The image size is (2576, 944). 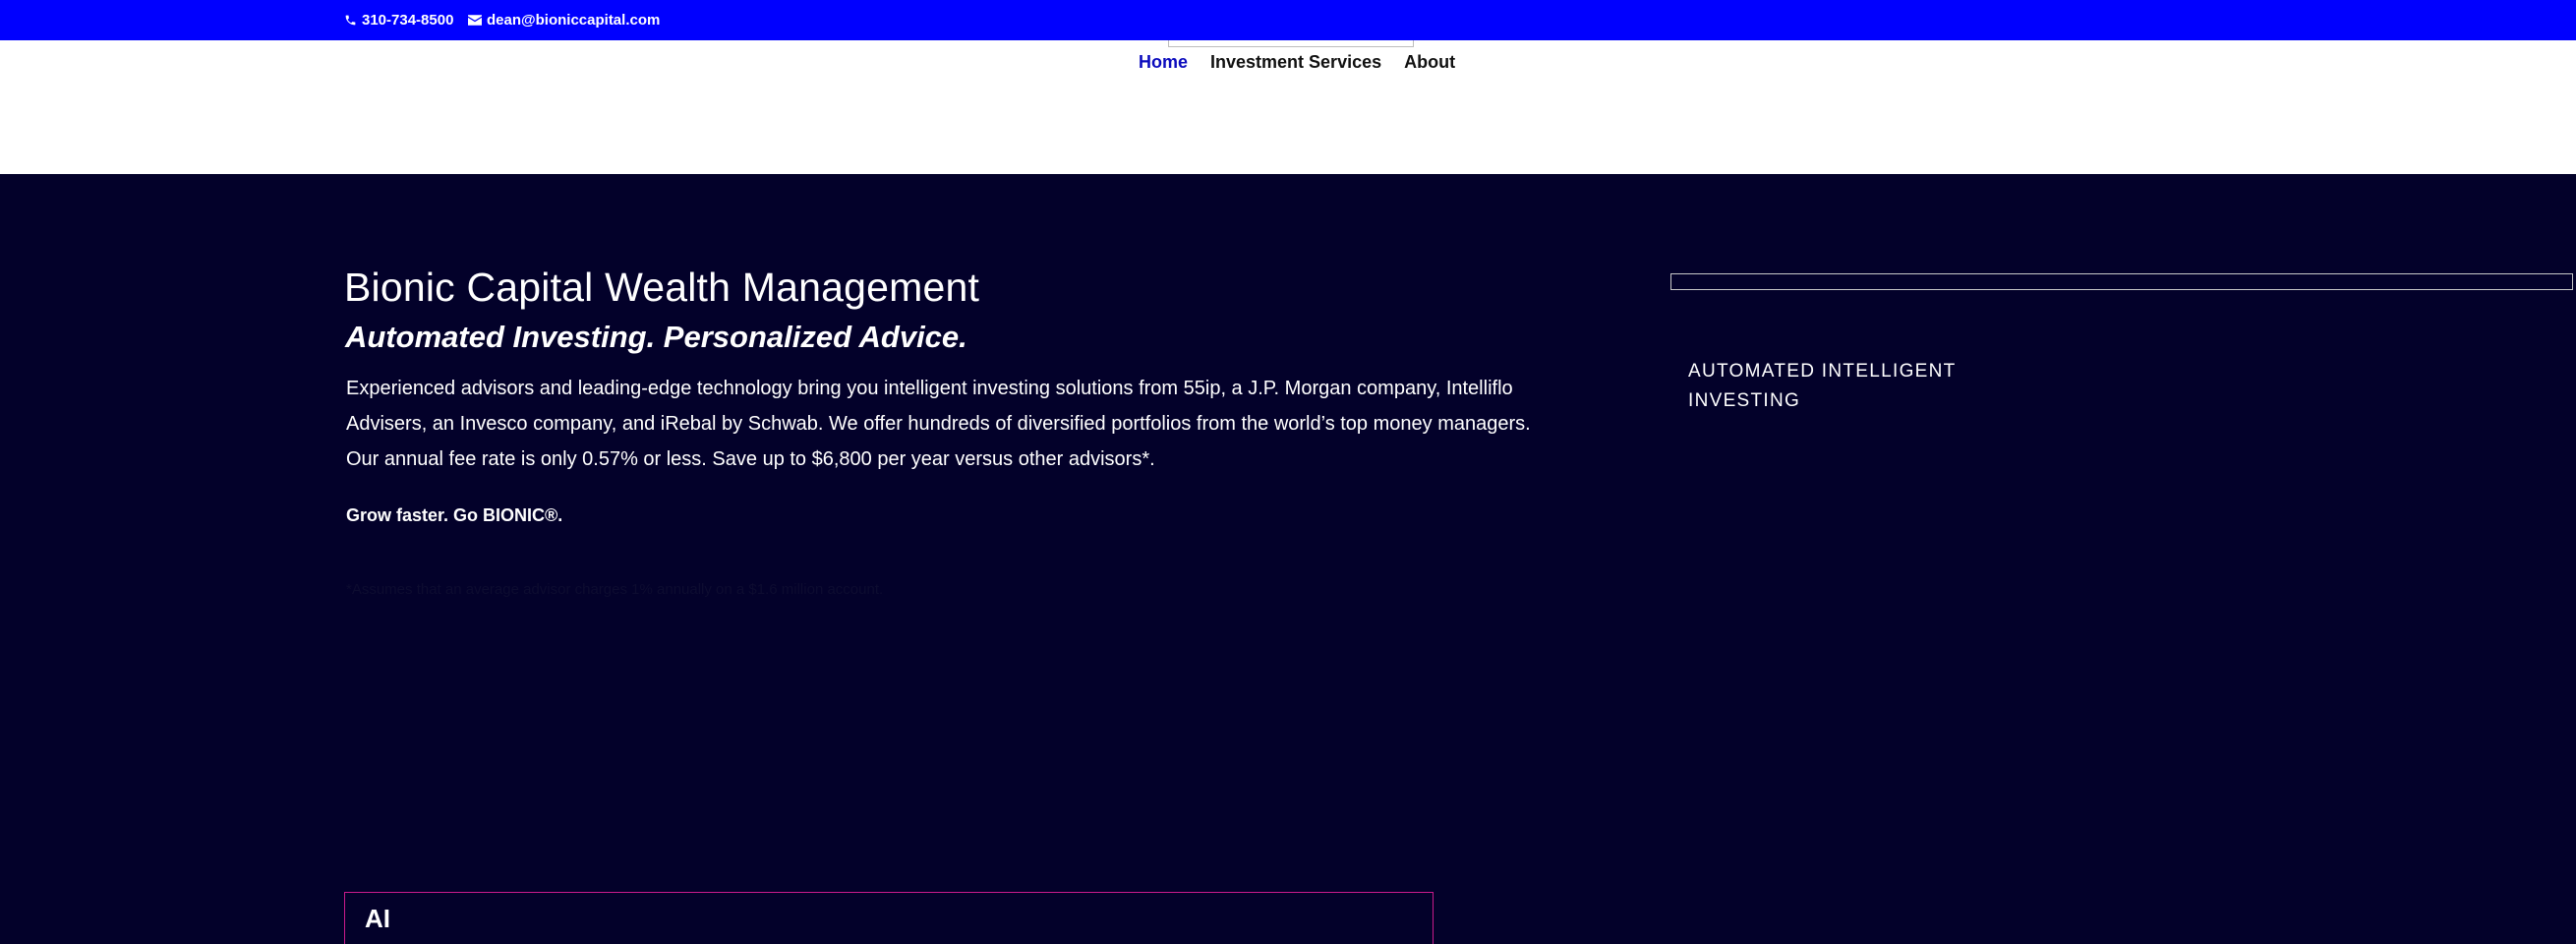 I want to click on logo-placeholder, so click(x=1291, y=43).